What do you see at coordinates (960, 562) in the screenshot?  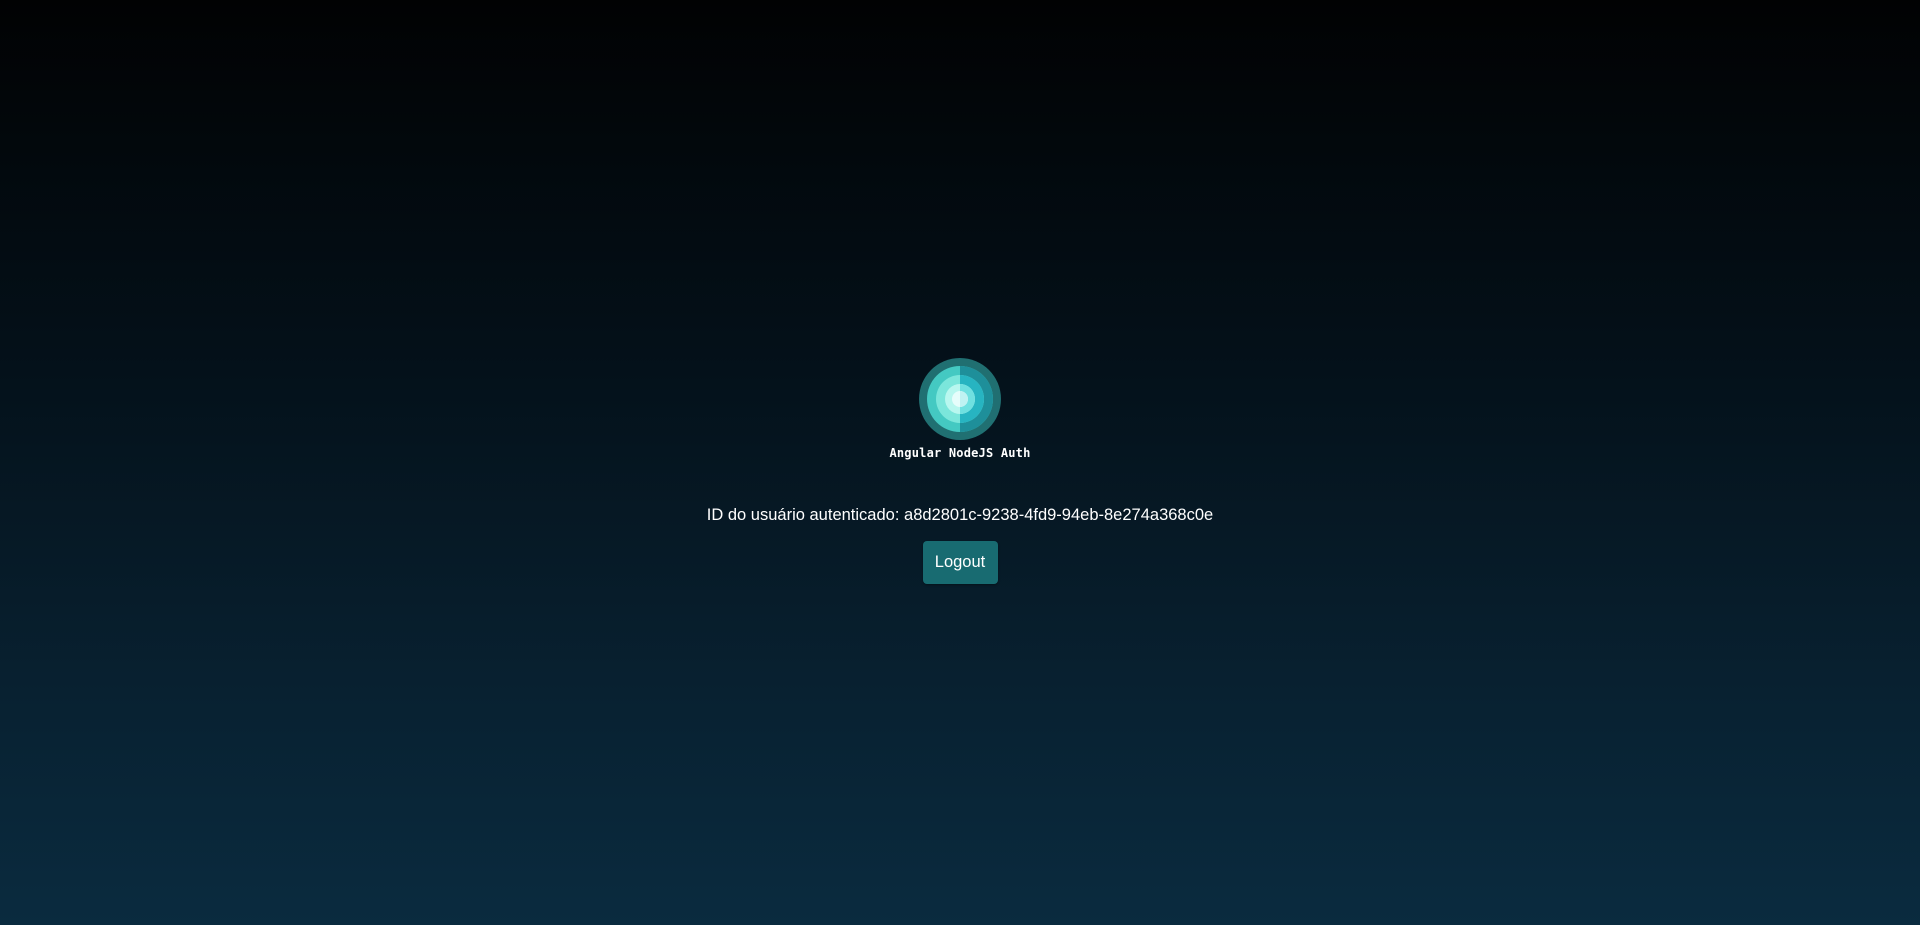 I see `logout-button: Logout` at bounding box center [960, 562].